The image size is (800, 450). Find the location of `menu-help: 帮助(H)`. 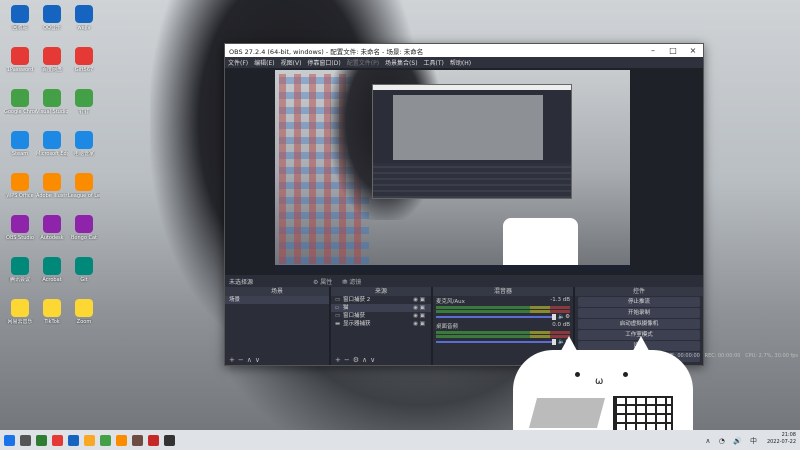

menu-help: 帮助(H) is located at coordinates (460, 62).